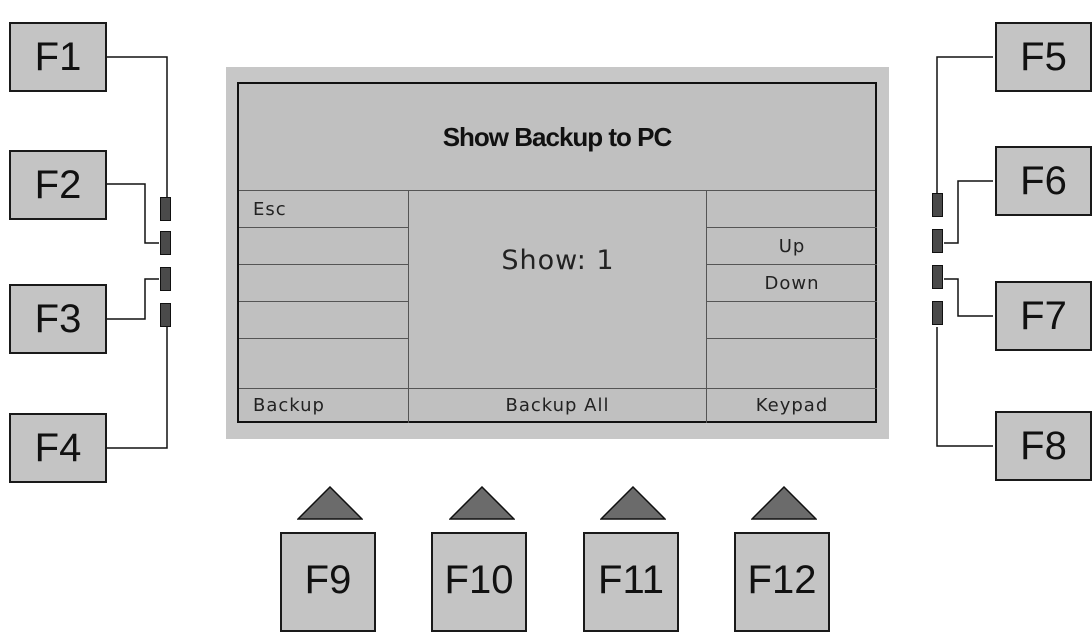  I want to click on f5-label: F5, so click(1043, 56).